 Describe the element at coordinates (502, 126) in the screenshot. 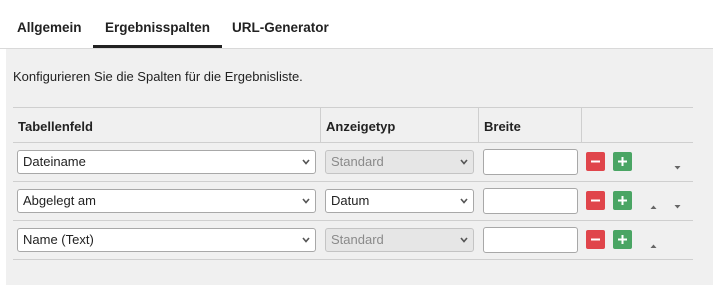

I see `column-header-breite: Breite` at that location.